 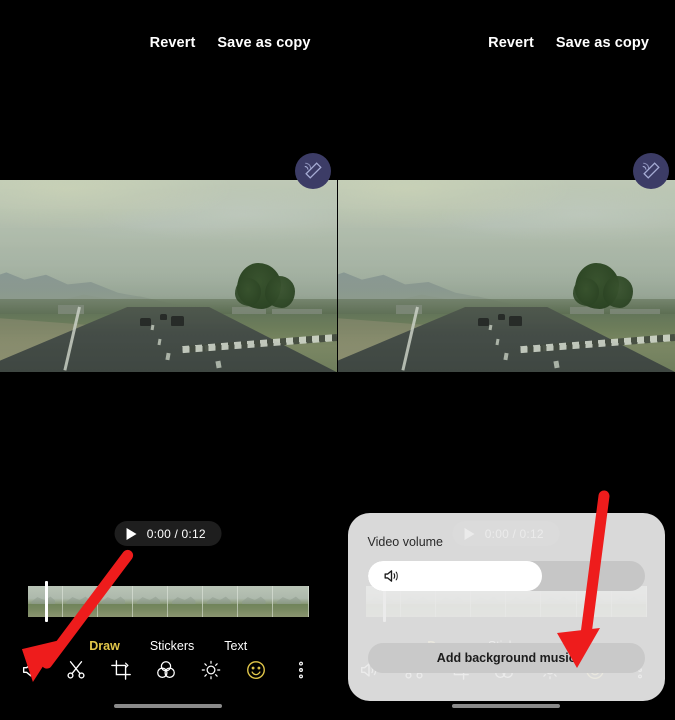 What do you see at coordinates (256, 670) in the screenshot?
I see `smiley-icon` at bounding box center [256, 670].